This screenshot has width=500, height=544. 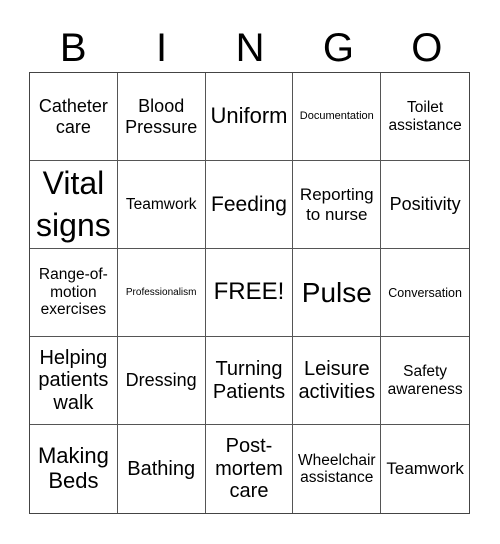 I want to click on bingo-cell: Bathing, so click(x=162, y=469).